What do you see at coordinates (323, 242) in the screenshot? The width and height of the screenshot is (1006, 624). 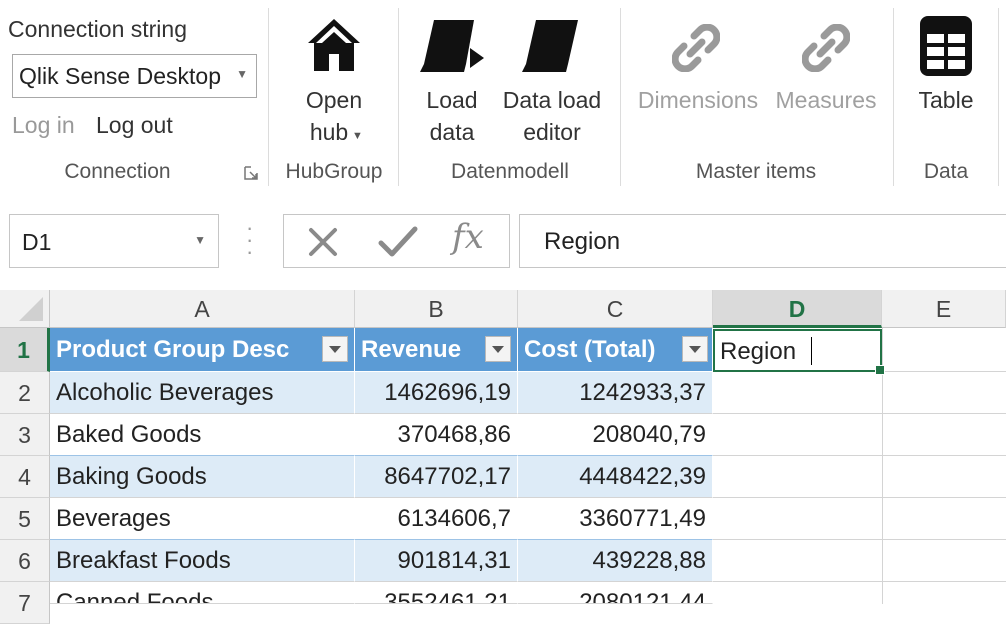 I see `cancel-icon` at bounding box center [323, 242].